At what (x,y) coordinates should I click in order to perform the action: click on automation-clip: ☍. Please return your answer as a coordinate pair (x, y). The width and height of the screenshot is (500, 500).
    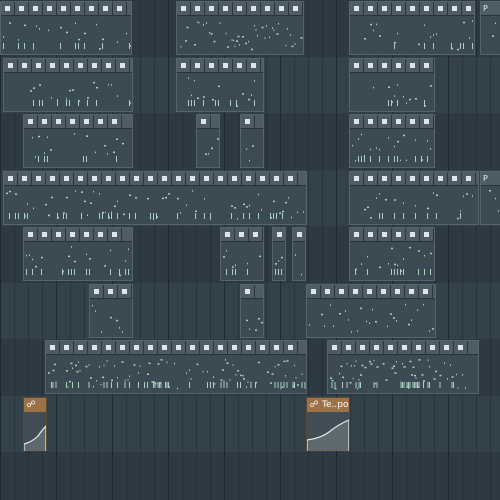
    Looking at the image, I should click on (35, 424).